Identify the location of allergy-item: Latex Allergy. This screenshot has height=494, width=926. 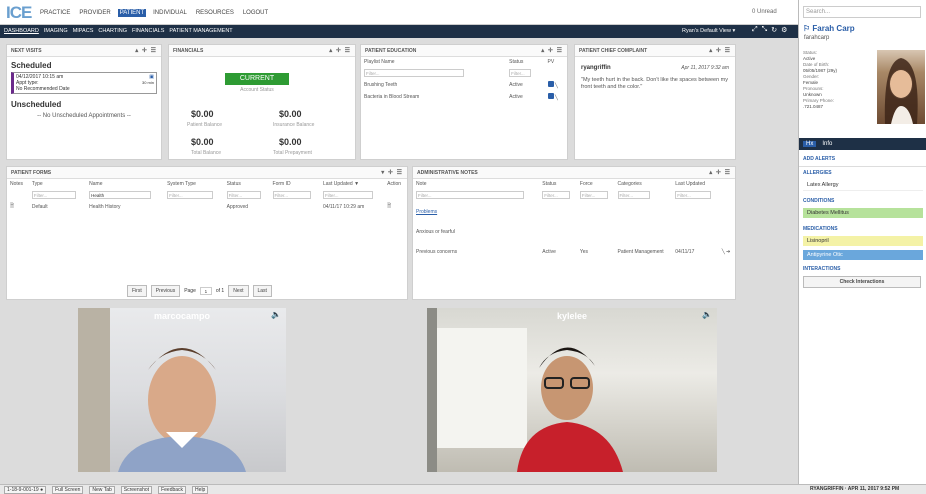
(863, 185).